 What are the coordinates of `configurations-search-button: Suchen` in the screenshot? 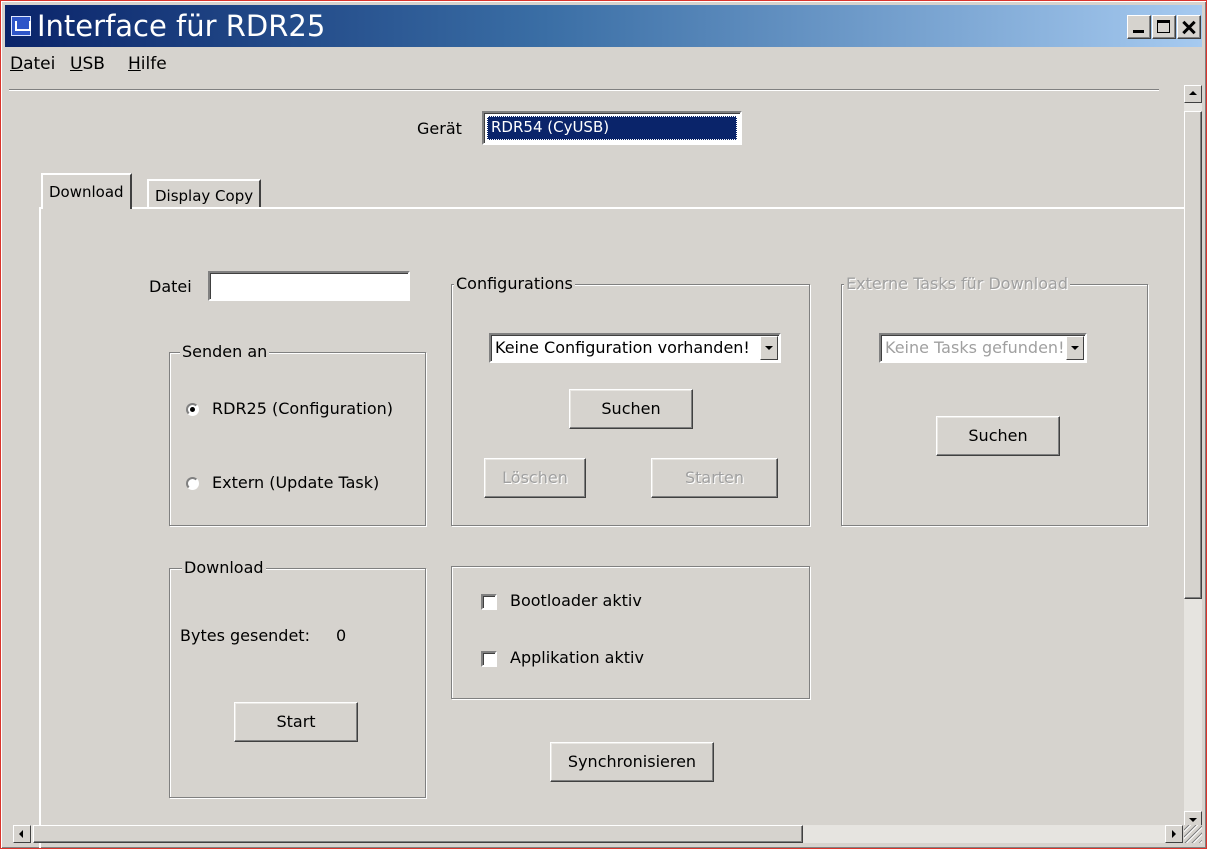 It's located at (631, 409).